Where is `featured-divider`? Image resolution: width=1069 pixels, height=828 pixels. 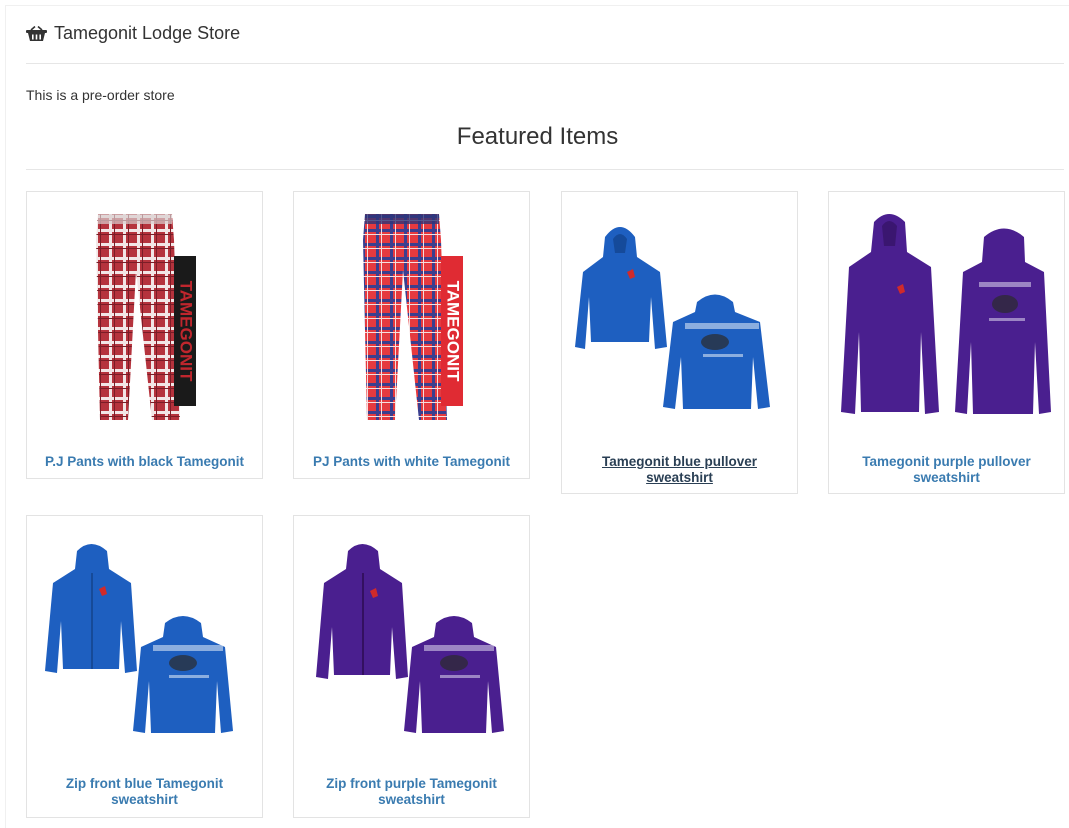
featured-divider is located at coordinates (545, 169).